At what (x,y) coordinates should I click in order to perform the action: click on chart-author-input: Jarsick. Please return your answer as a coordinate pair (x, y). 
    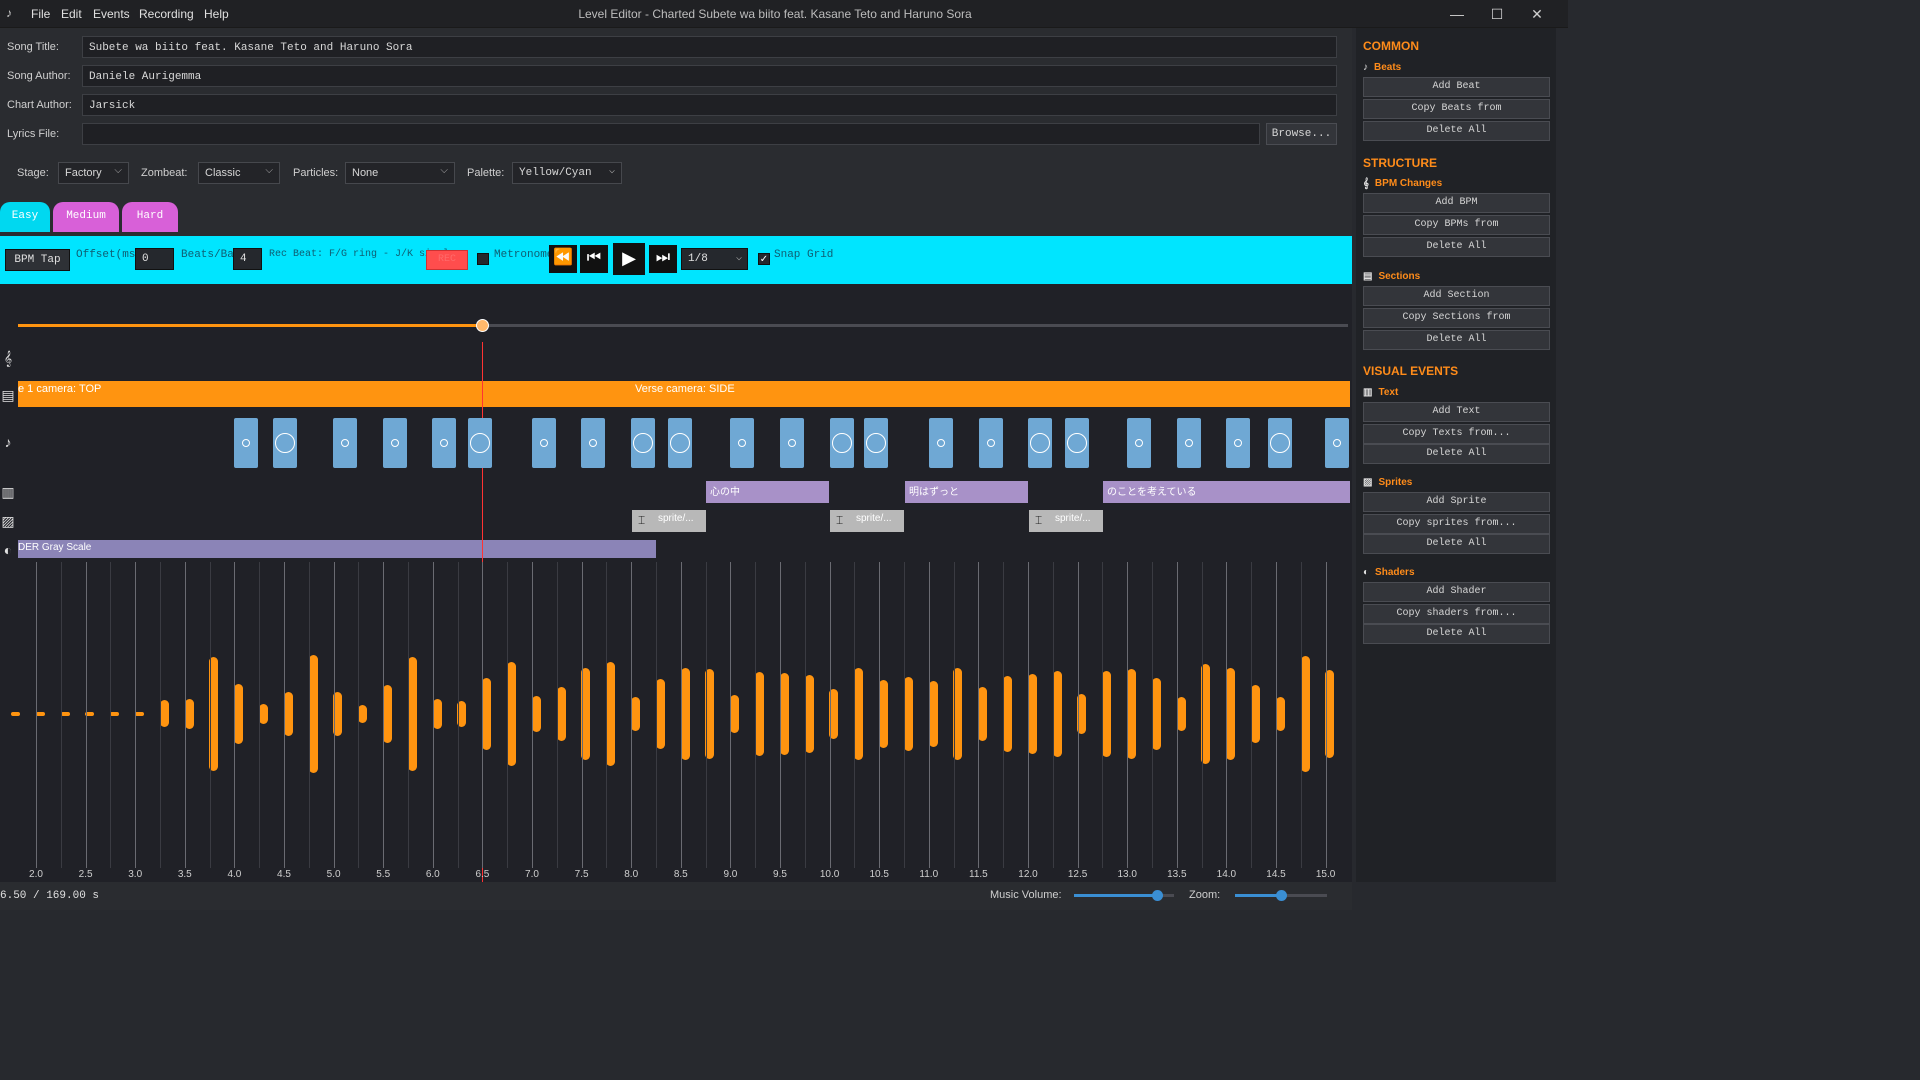
    Looking at the image, I should click on (709, 105).